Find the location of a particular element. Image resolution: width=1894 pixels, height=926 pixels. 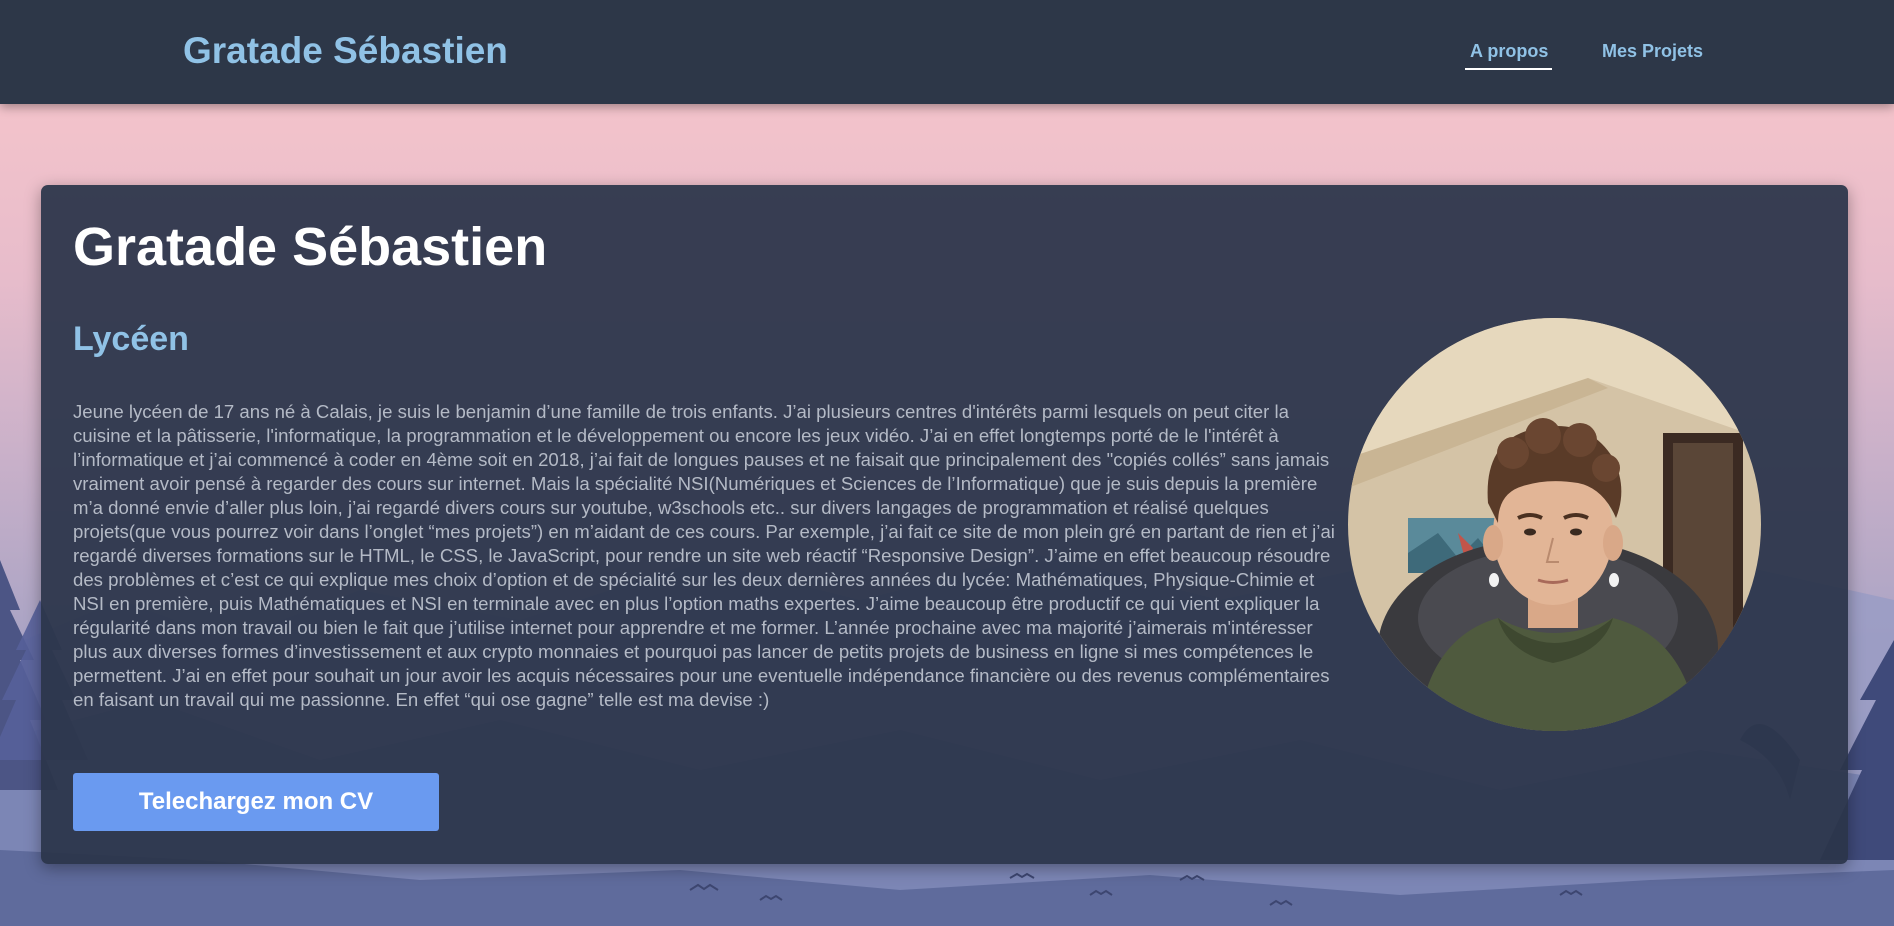

top-navbar: Gratade Sébastien A propos Mes Projets is located at coordinates (947, 52).